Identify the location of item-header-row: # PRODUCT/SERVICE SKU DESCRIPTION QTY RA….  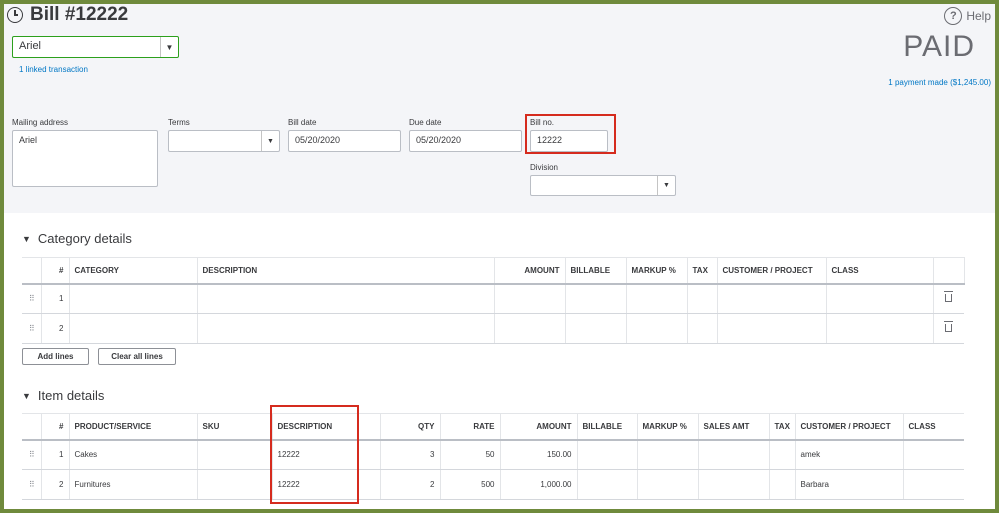
(493, 427).